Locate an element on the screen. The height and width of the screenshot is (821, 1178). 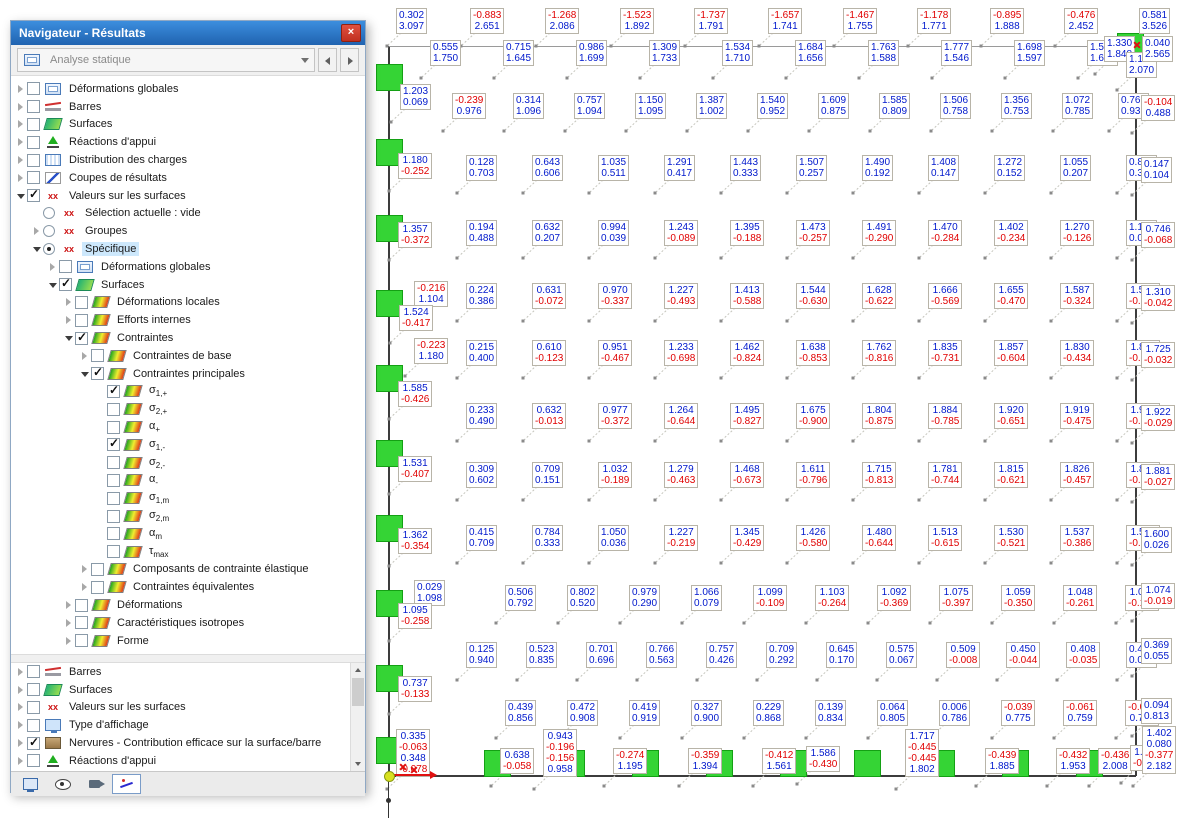
results-values-button is located at coordinates (126, 784).